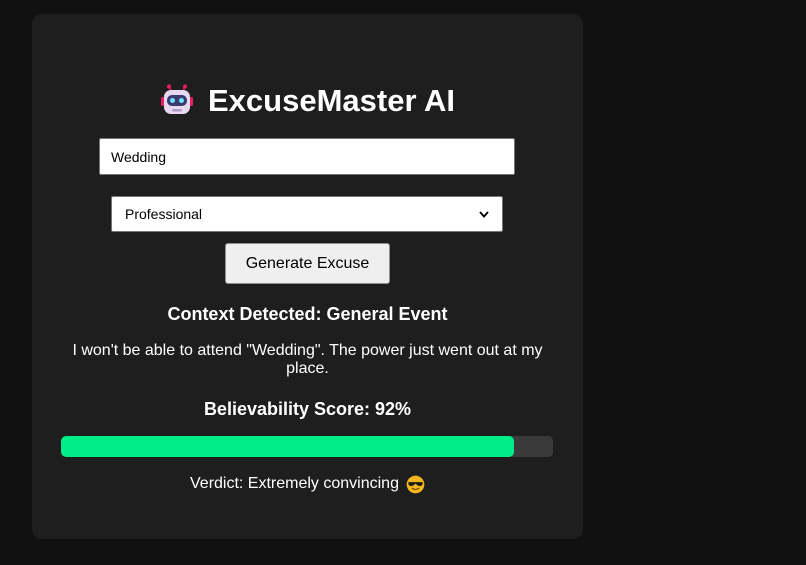 This screenshot has height=565, width=806. Describe the element at coordinates (164, 214) in the screenshot. I see `tone-select-value: Professional` at that location.